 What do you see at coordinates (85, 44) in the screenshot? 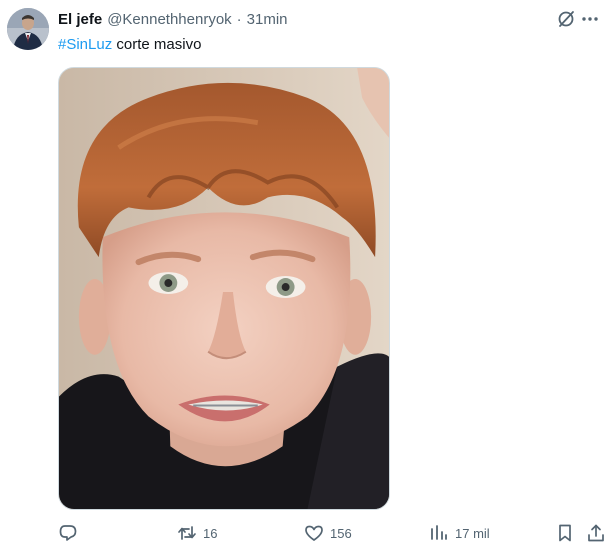
I see `hashtag-link: #SinLuz` at bounding box center [85, 44].